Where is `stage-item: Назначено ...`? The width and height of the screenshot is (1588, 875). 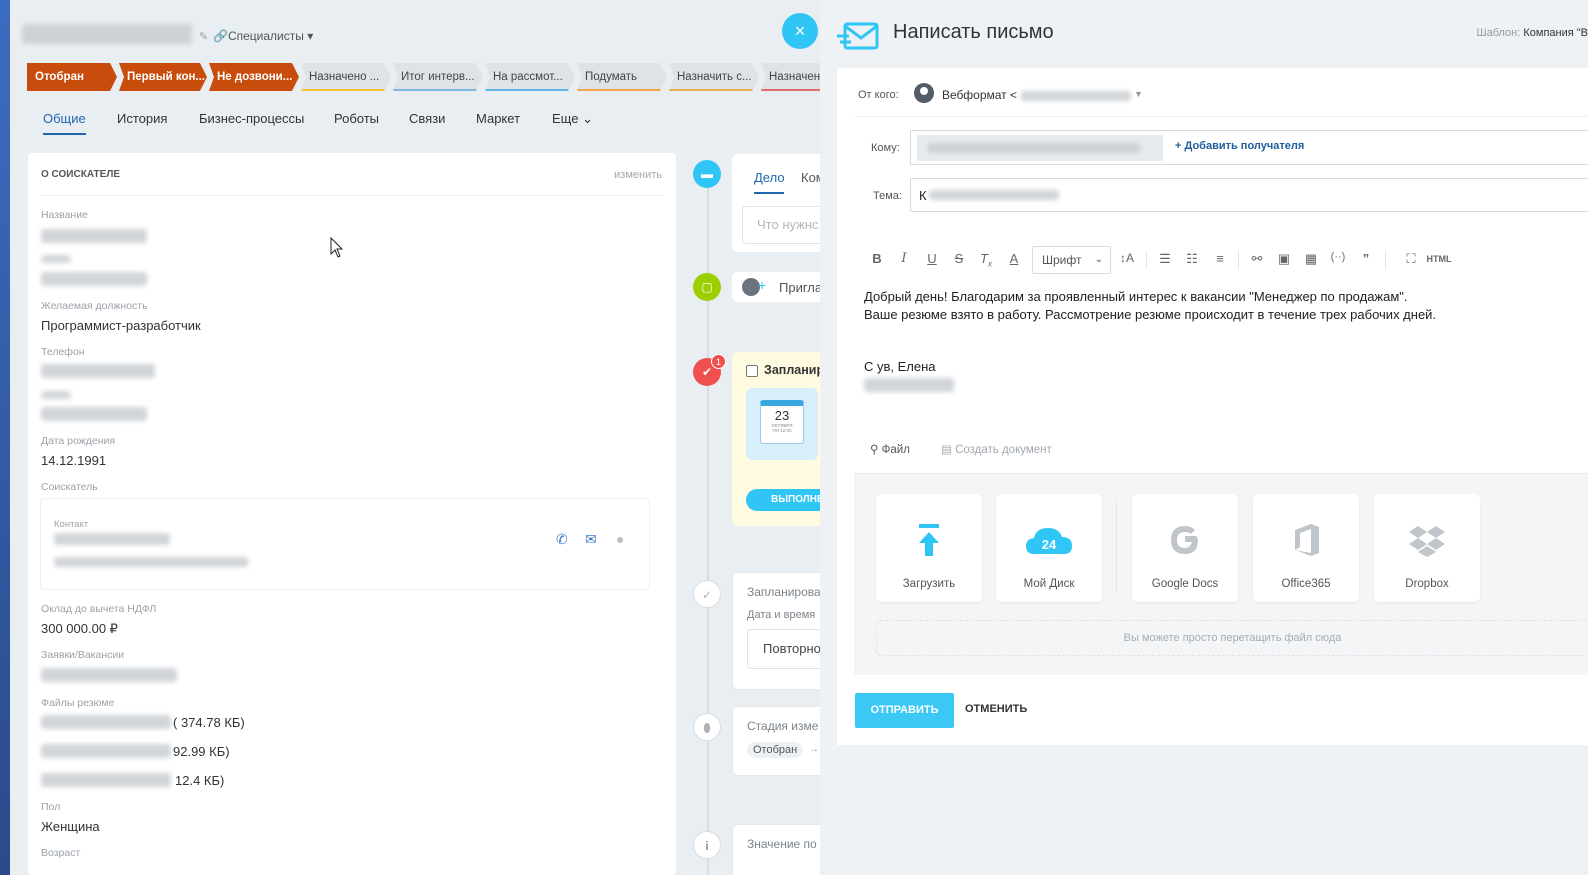 stage-item: Назначено ... is located at coordinates (346, 77).